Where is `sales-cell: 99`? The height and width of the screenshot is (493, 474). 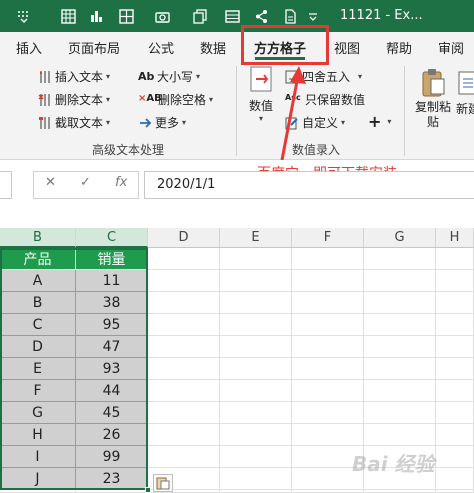 sales-cell: 99 is located at coordinates (112, 457).